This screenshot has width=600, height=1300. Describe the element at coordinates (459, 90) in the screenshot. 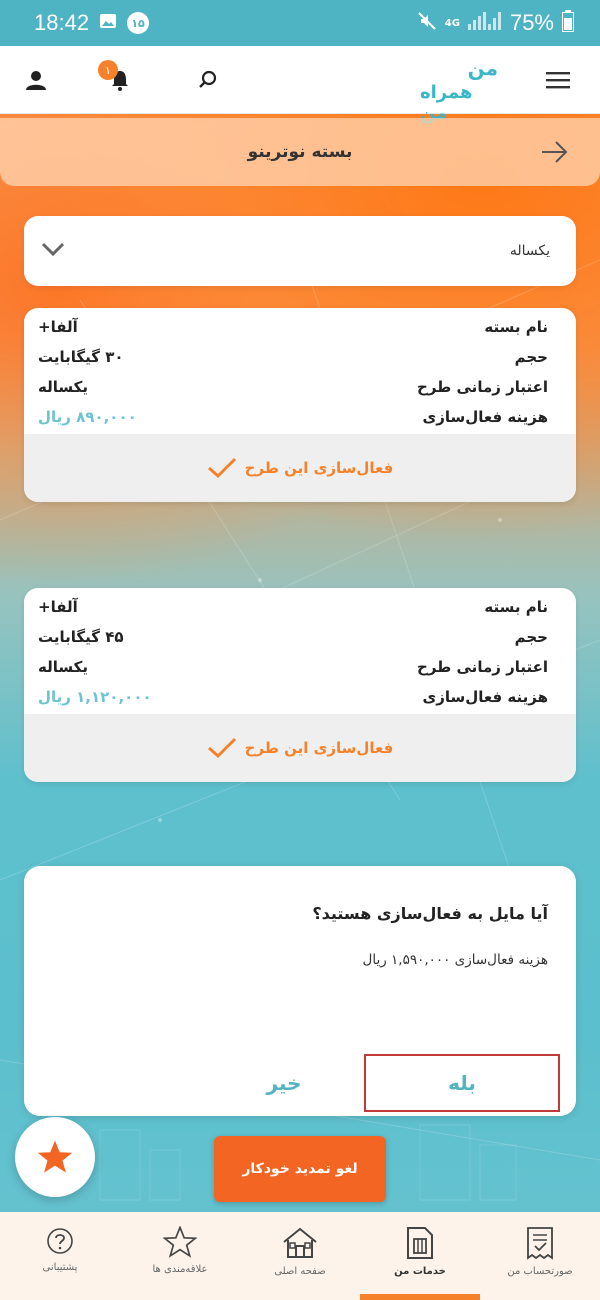

I see `app-logo: من همراه من` at that location.